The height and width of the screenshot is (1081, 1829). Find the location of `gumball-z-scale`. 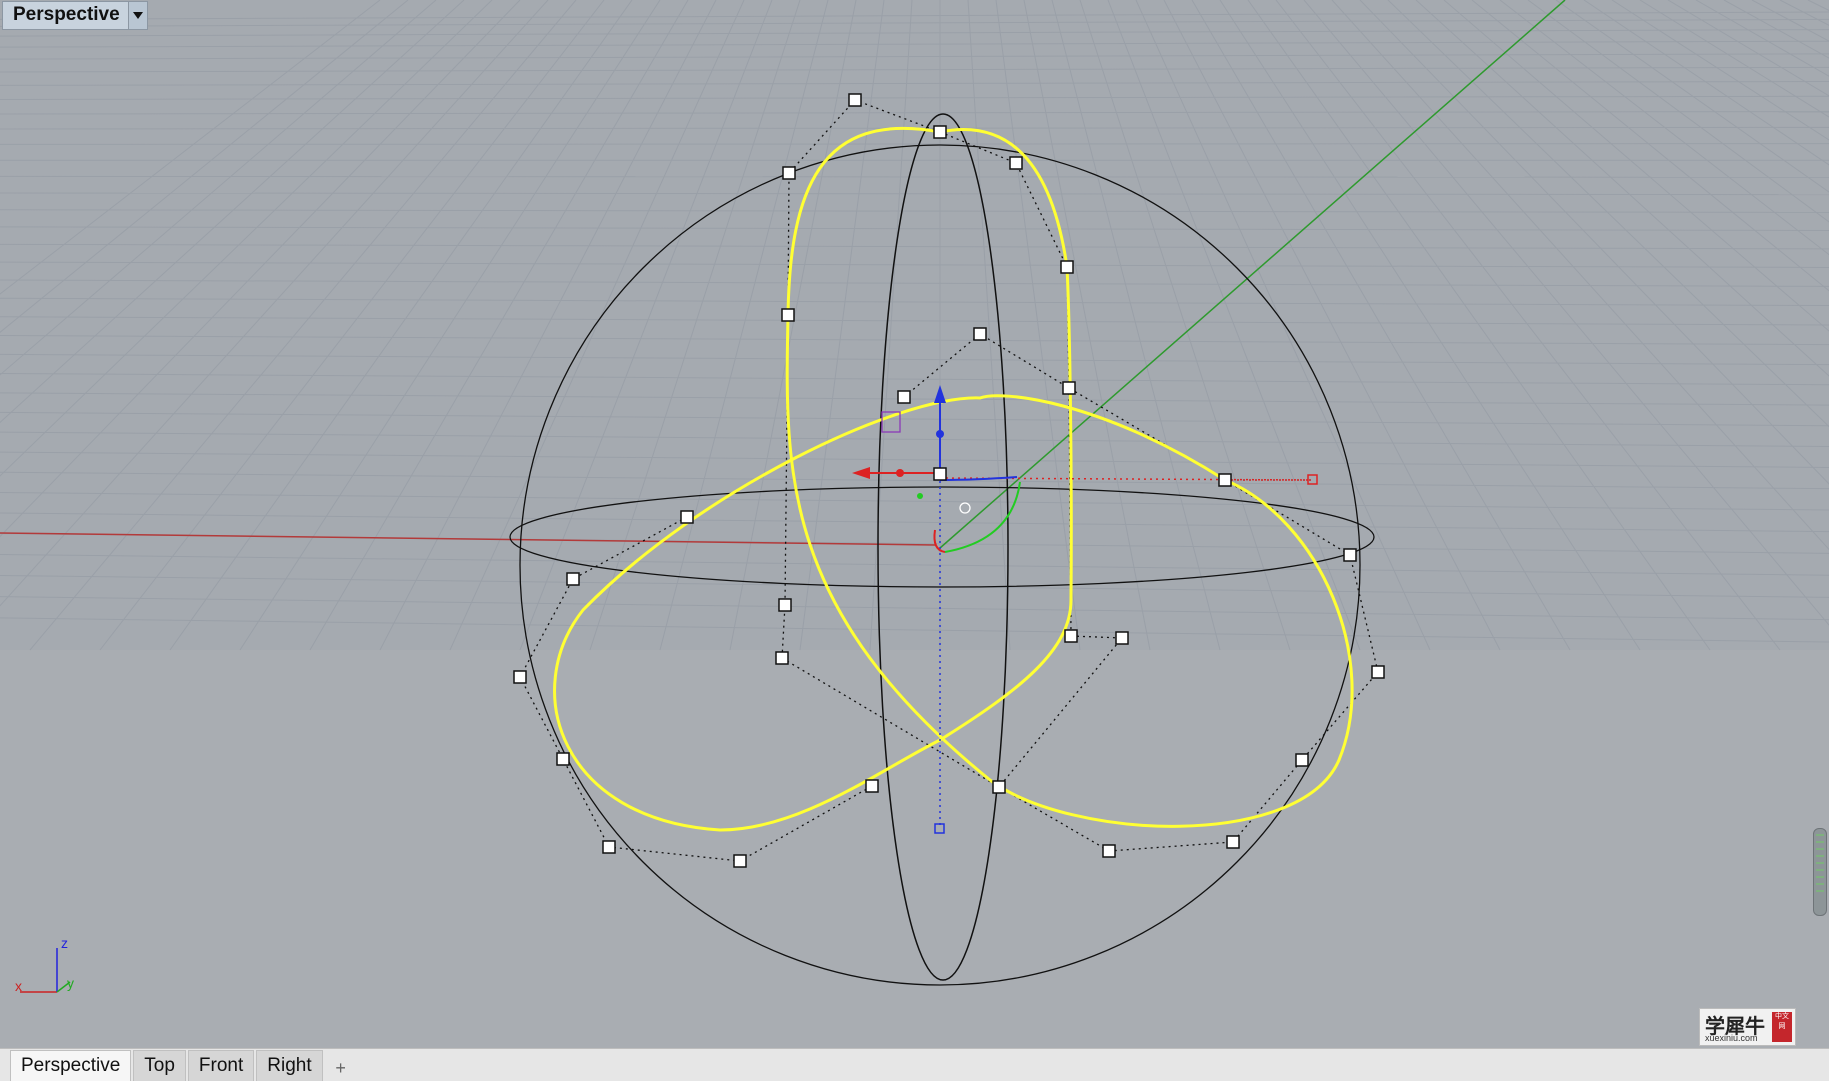

gumball-z-scale is located at coordinates (940, 434).